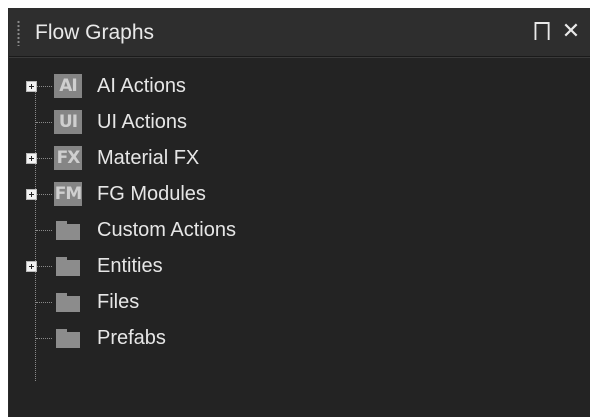 The height and width of the screenshot is (417, 590). Describe the element at coordinates (151, 194) in the screenshot. I see `tree-item-label: FG Modules` at that location.